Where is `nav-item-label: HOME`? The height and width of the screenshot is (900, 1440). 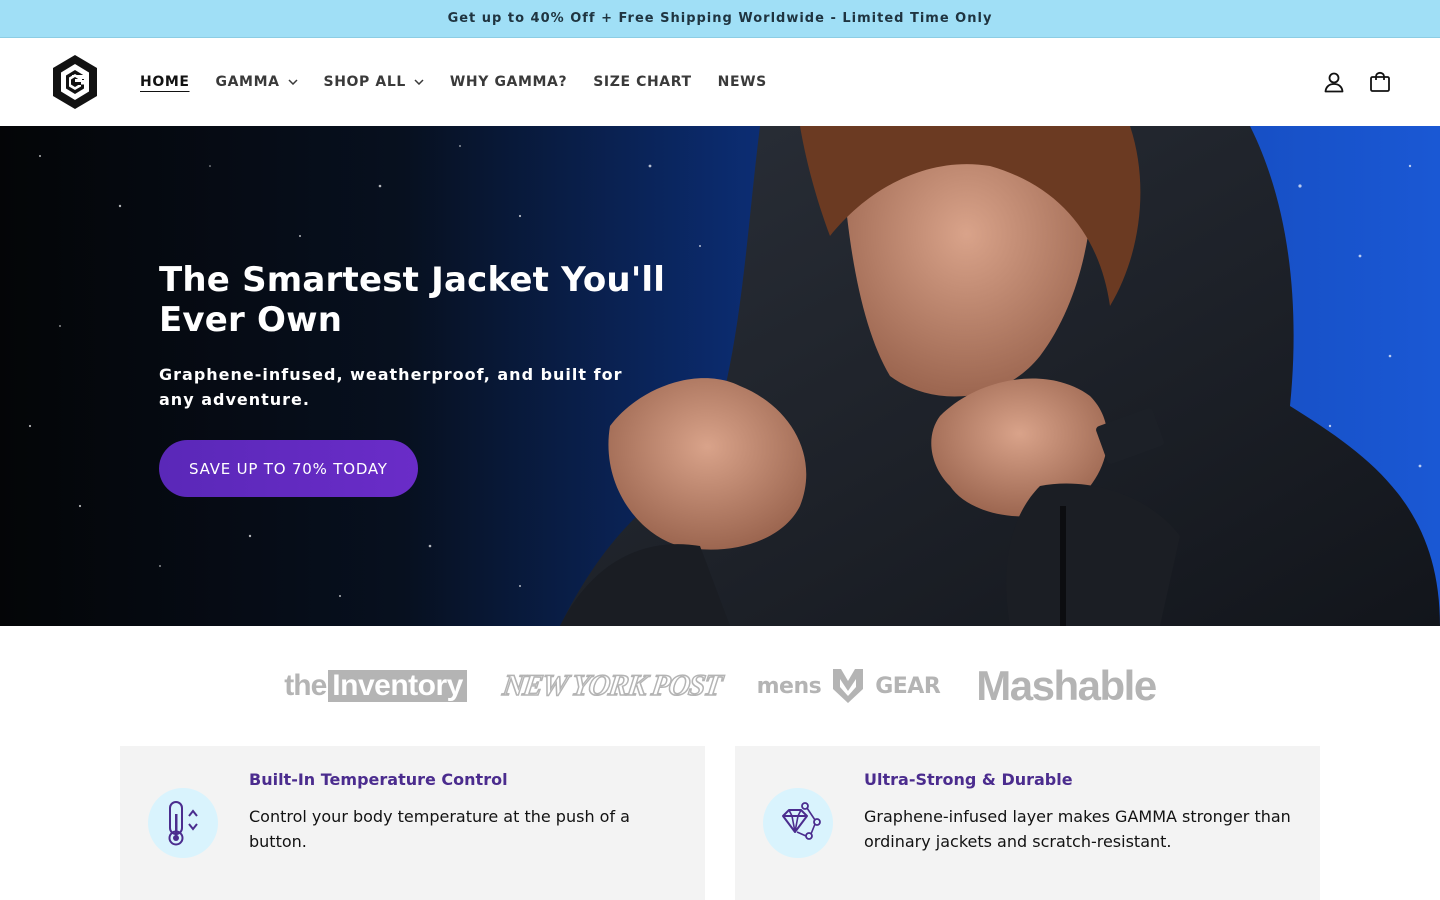 nav-item-label: HOME is located at coordinates (165, 82).